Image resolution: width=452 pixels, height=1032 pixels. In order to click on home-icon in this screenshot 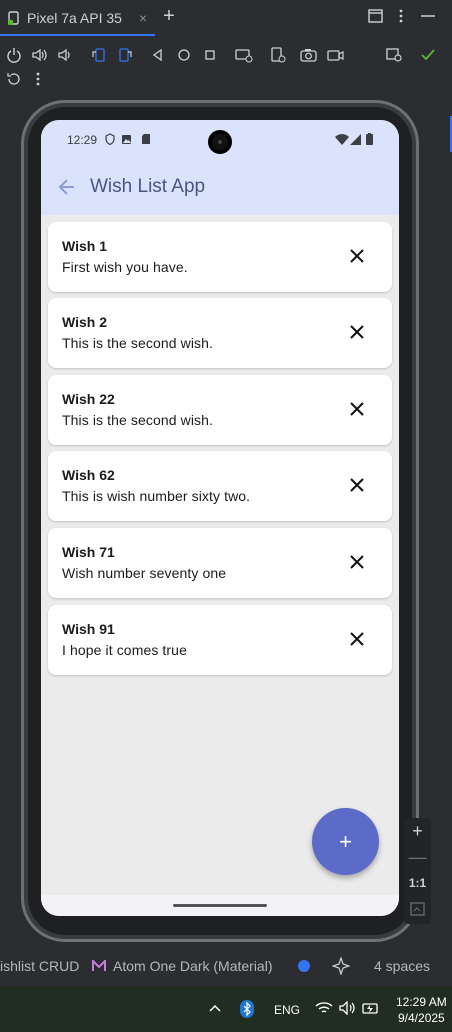, I will do `click(184, 55)`.